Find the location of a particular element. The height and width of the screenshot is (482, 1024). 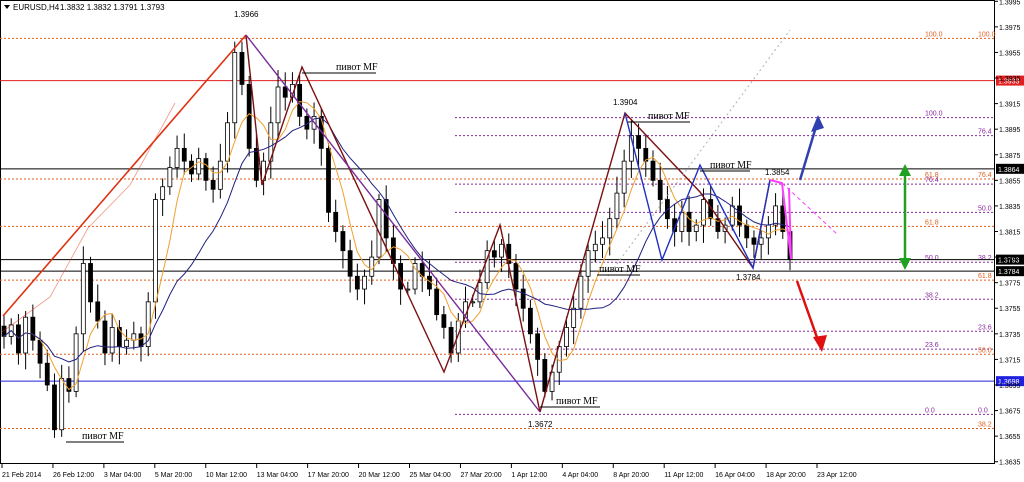

y-tick-label: 1.3795 is located at coordinates (1010, 258).